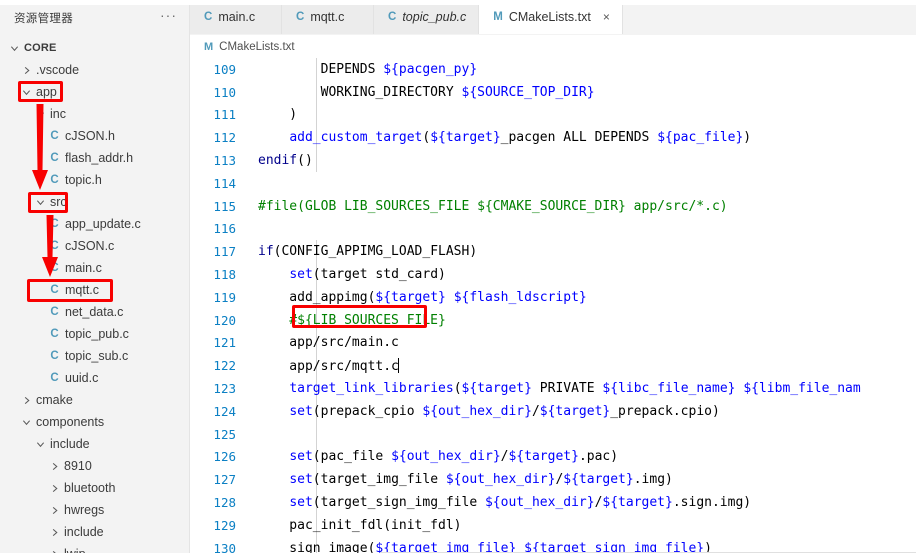 Image resolution: width=916 pixels, height=553 pixels. What do you see at coordinates (99, 158) in the screenshot?
I see `tree-item-label: flash_addr.h` at bounding box center [99, 158].